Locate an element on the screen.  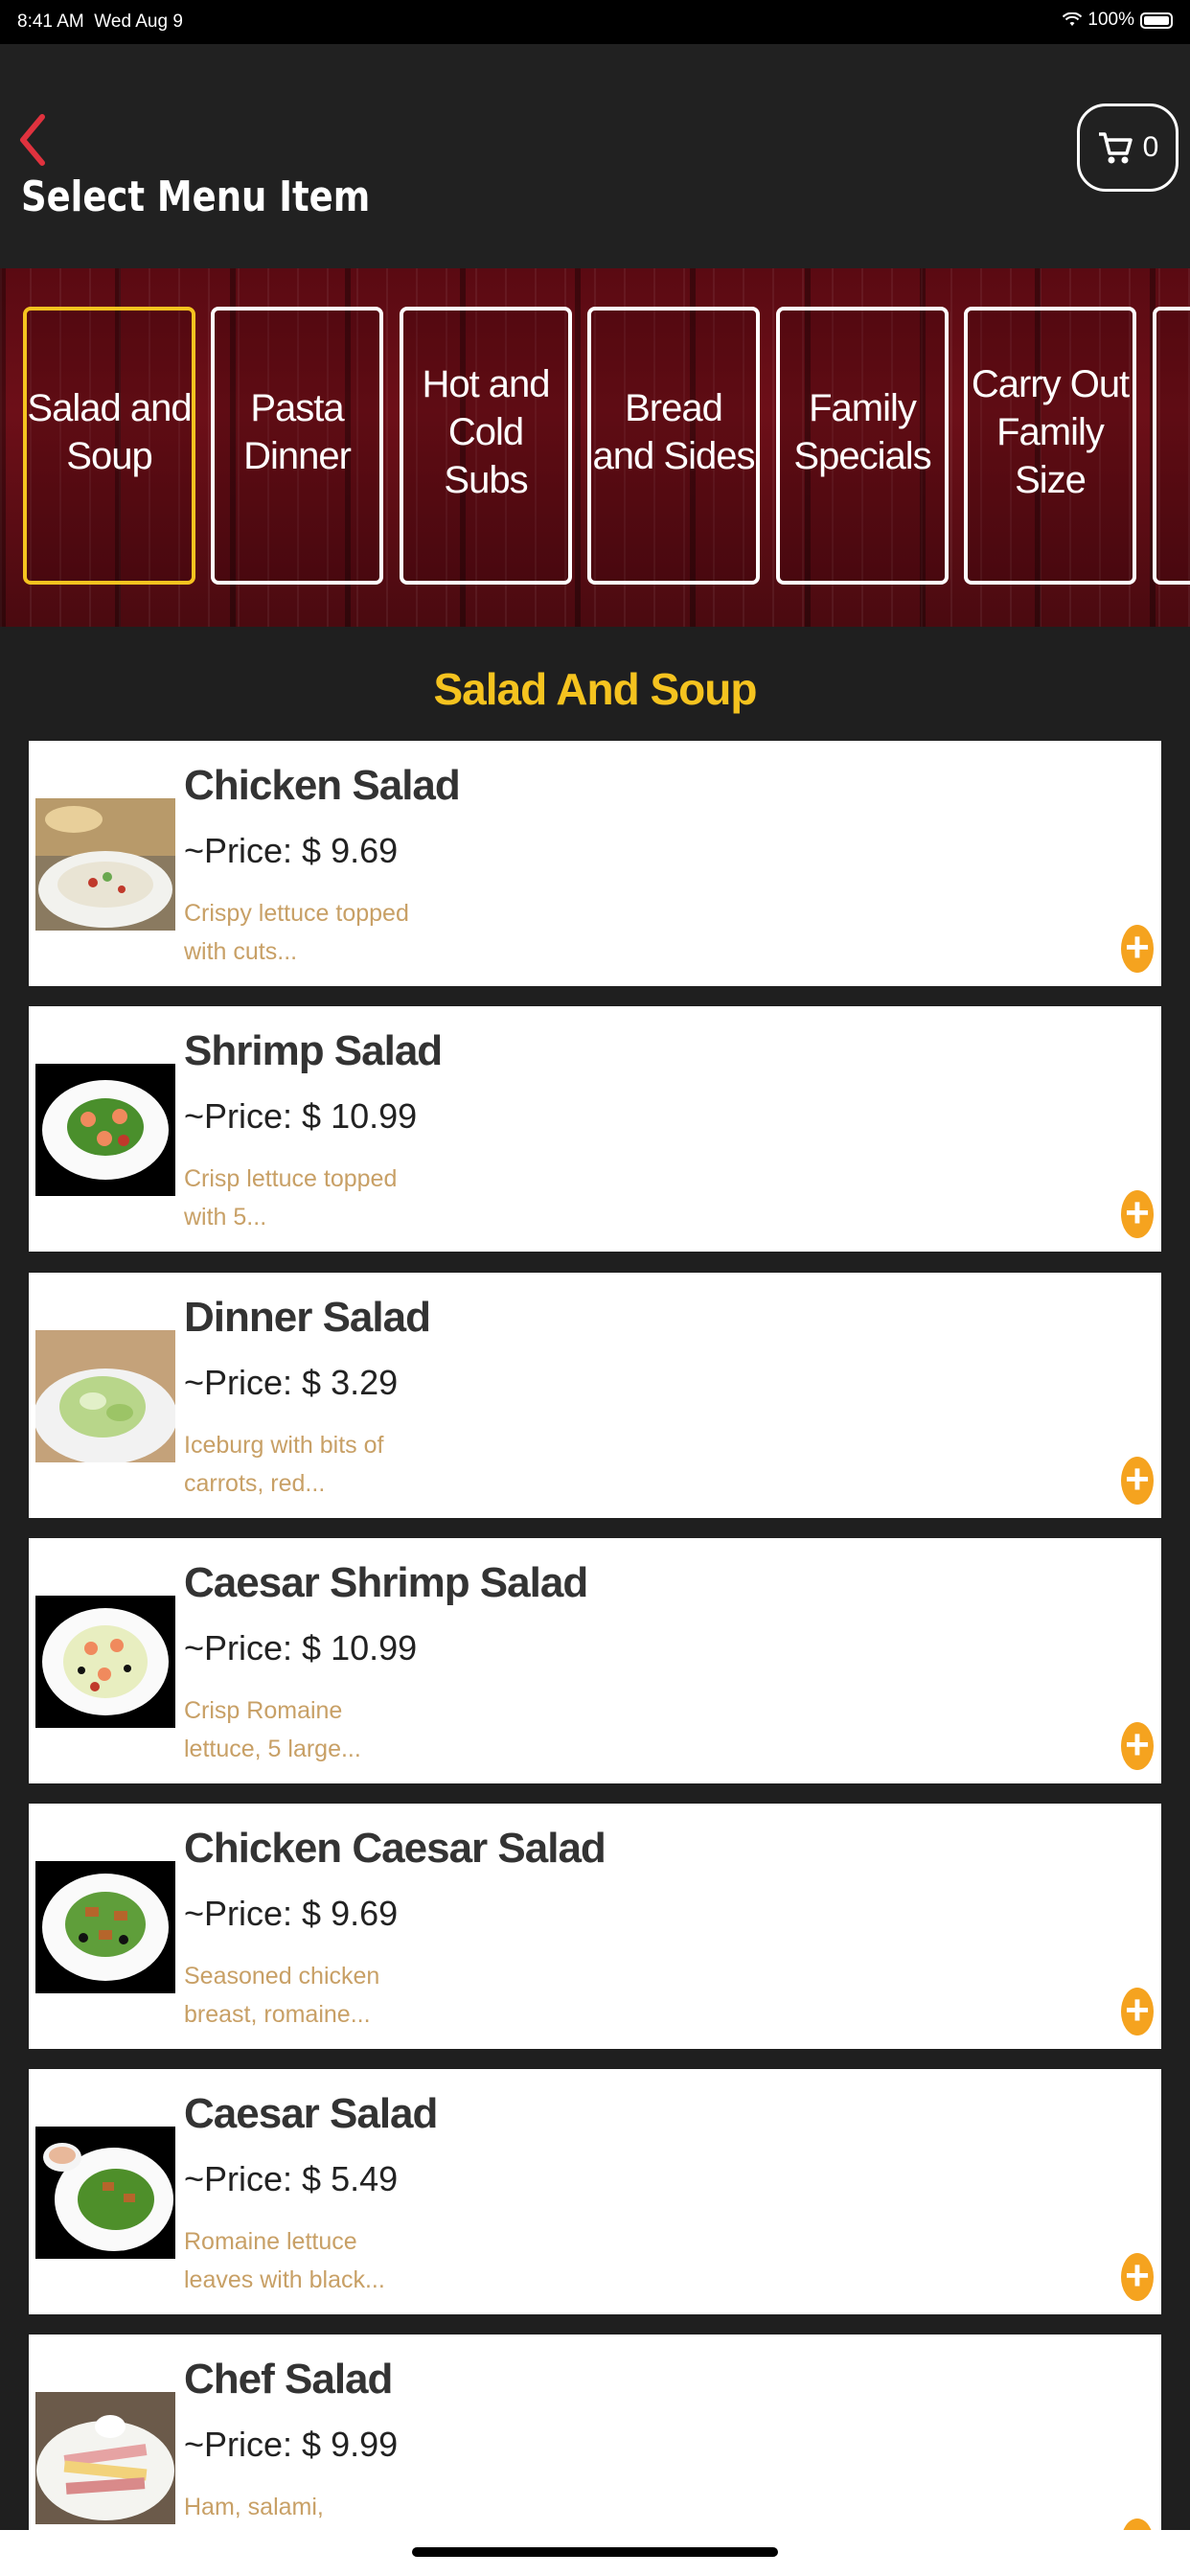
item-name: Dinner Salad is located at coordinates (308, 1318).